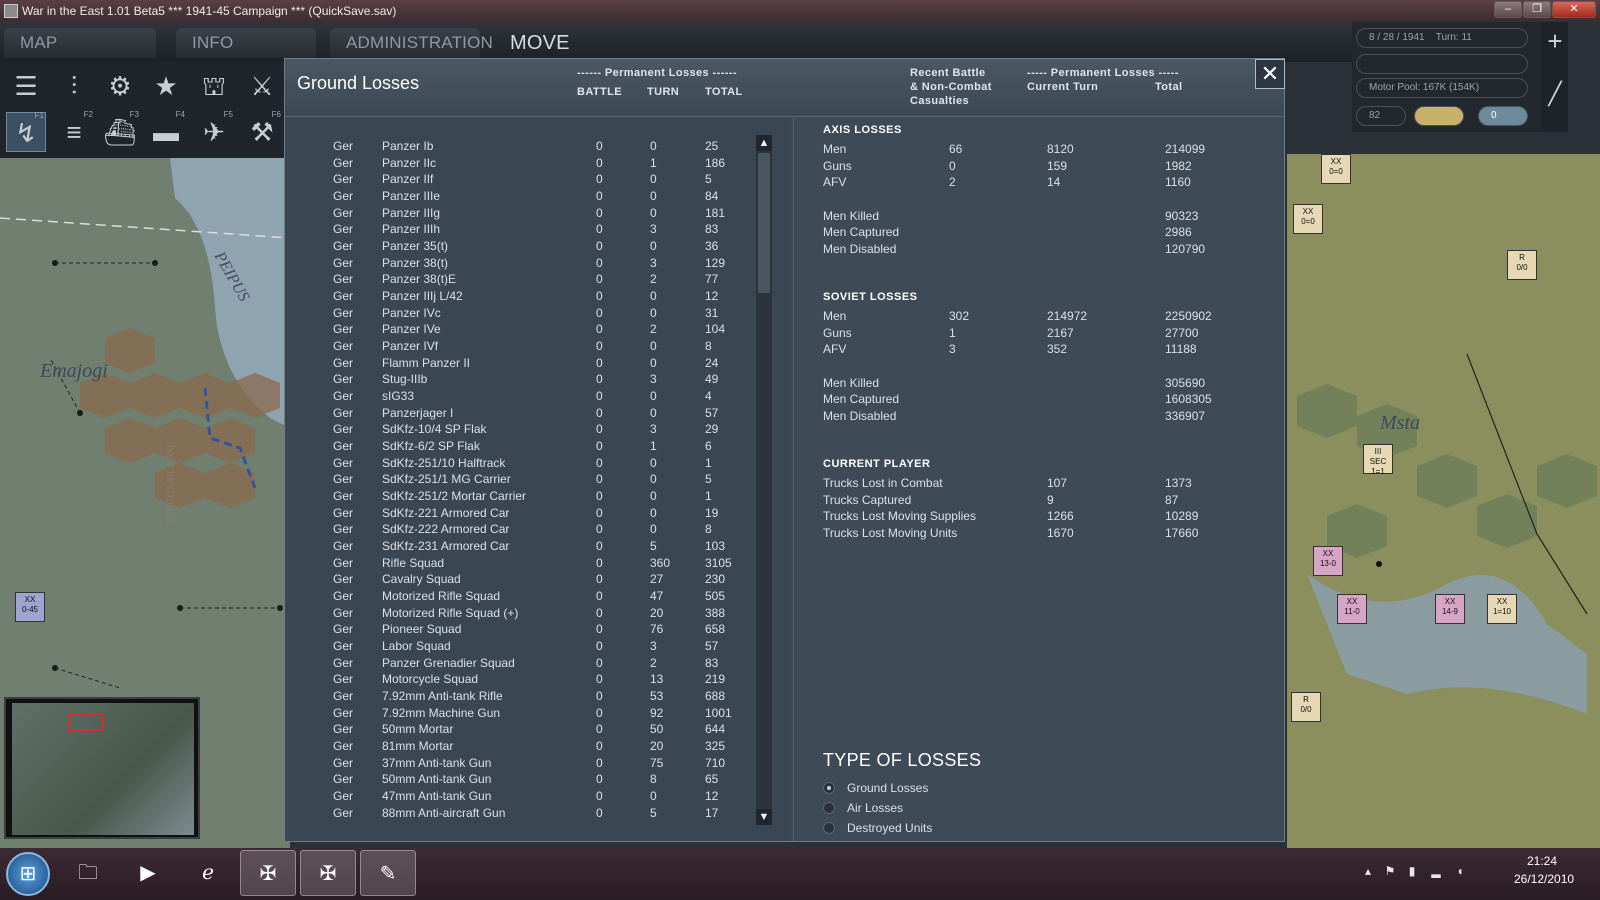 This screenshot has width=1600, height=900. I want to click on explorer-icon: 🗀, so click(88, 873).